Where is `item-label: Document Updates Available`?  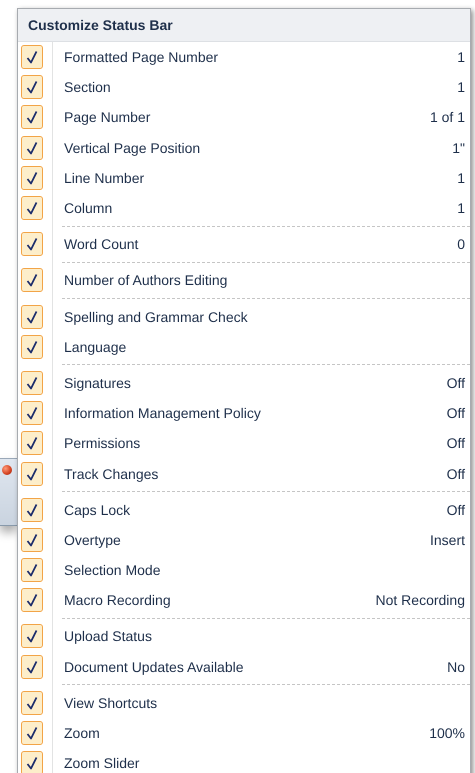
item-label: Document Updates Available is located at coordinates (154, 666).